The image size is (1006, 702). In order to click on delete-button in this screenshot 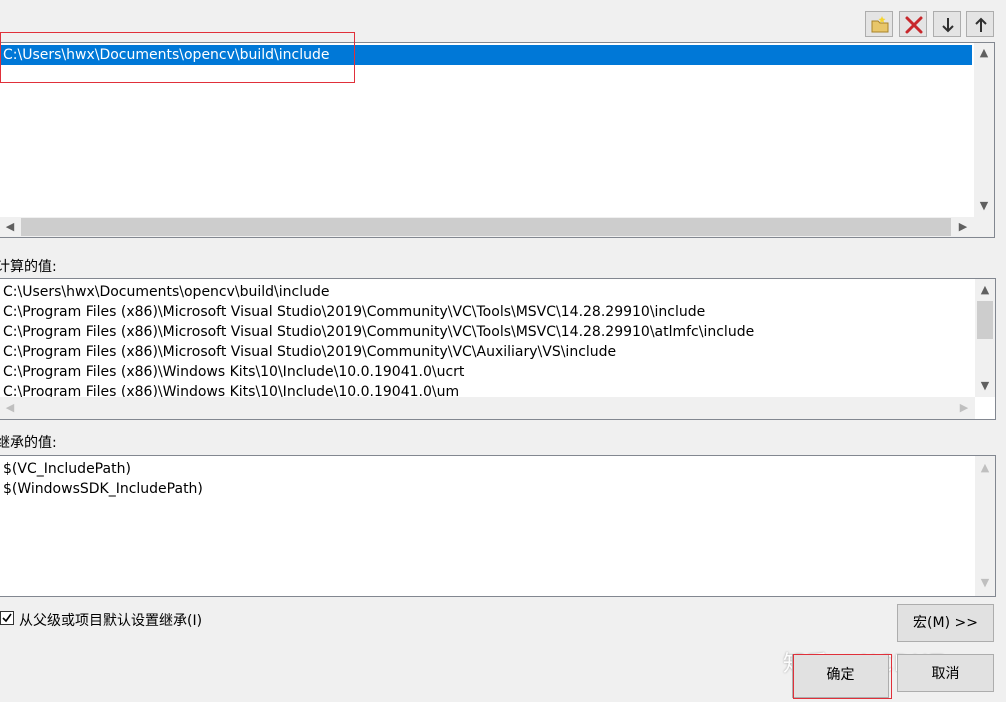, I will do `click(913, 24)`.